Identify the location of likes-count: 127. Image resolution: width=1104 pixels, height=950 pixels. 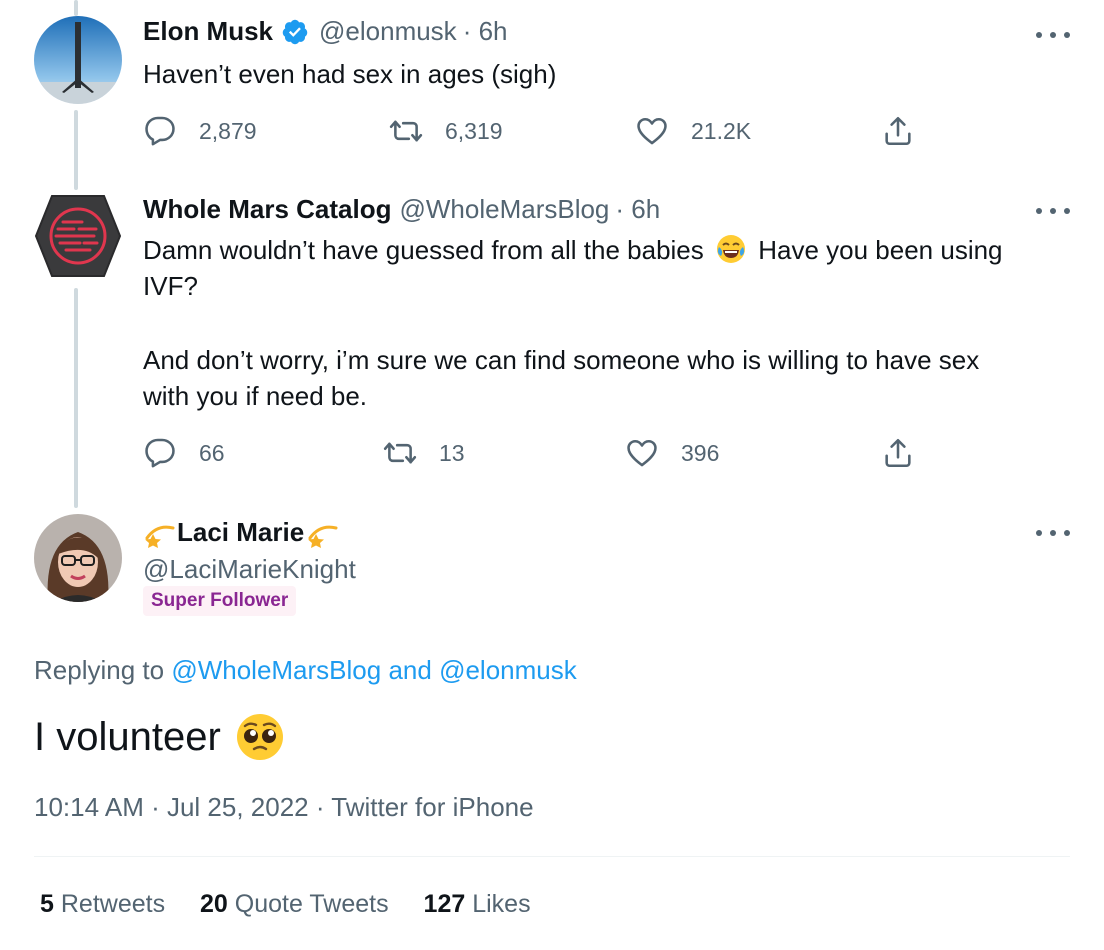
(444, 904).